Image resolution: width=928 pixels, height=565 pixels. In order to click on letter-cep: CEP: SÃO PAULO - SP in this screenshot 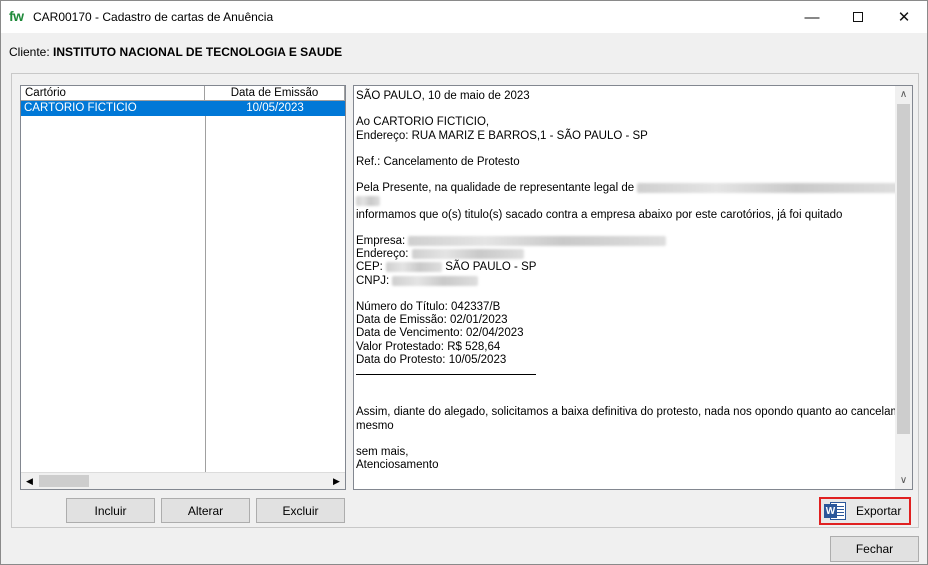, I will do `click(626, 267)`.